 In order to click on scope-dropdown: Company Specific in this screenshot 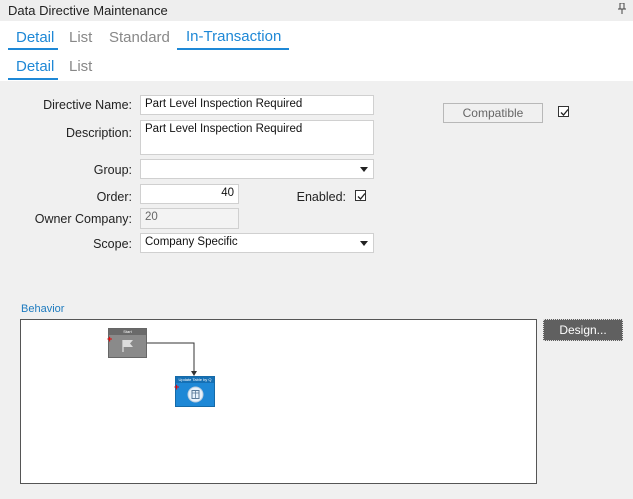, I will do `click(257, 243)`.